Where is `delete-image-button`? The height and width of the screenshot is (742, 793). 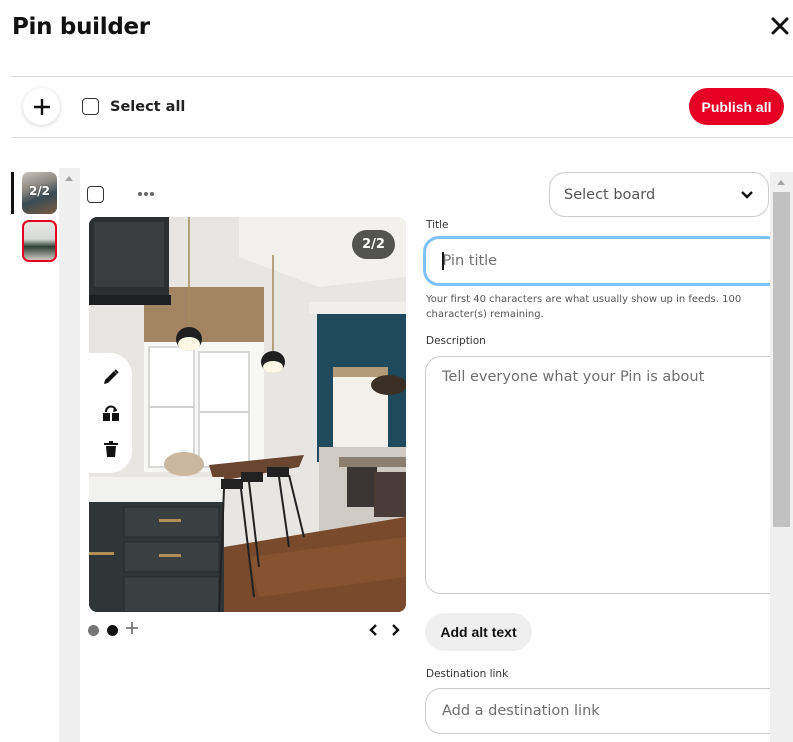
delete-image-button is located at coordinates (111, 449).